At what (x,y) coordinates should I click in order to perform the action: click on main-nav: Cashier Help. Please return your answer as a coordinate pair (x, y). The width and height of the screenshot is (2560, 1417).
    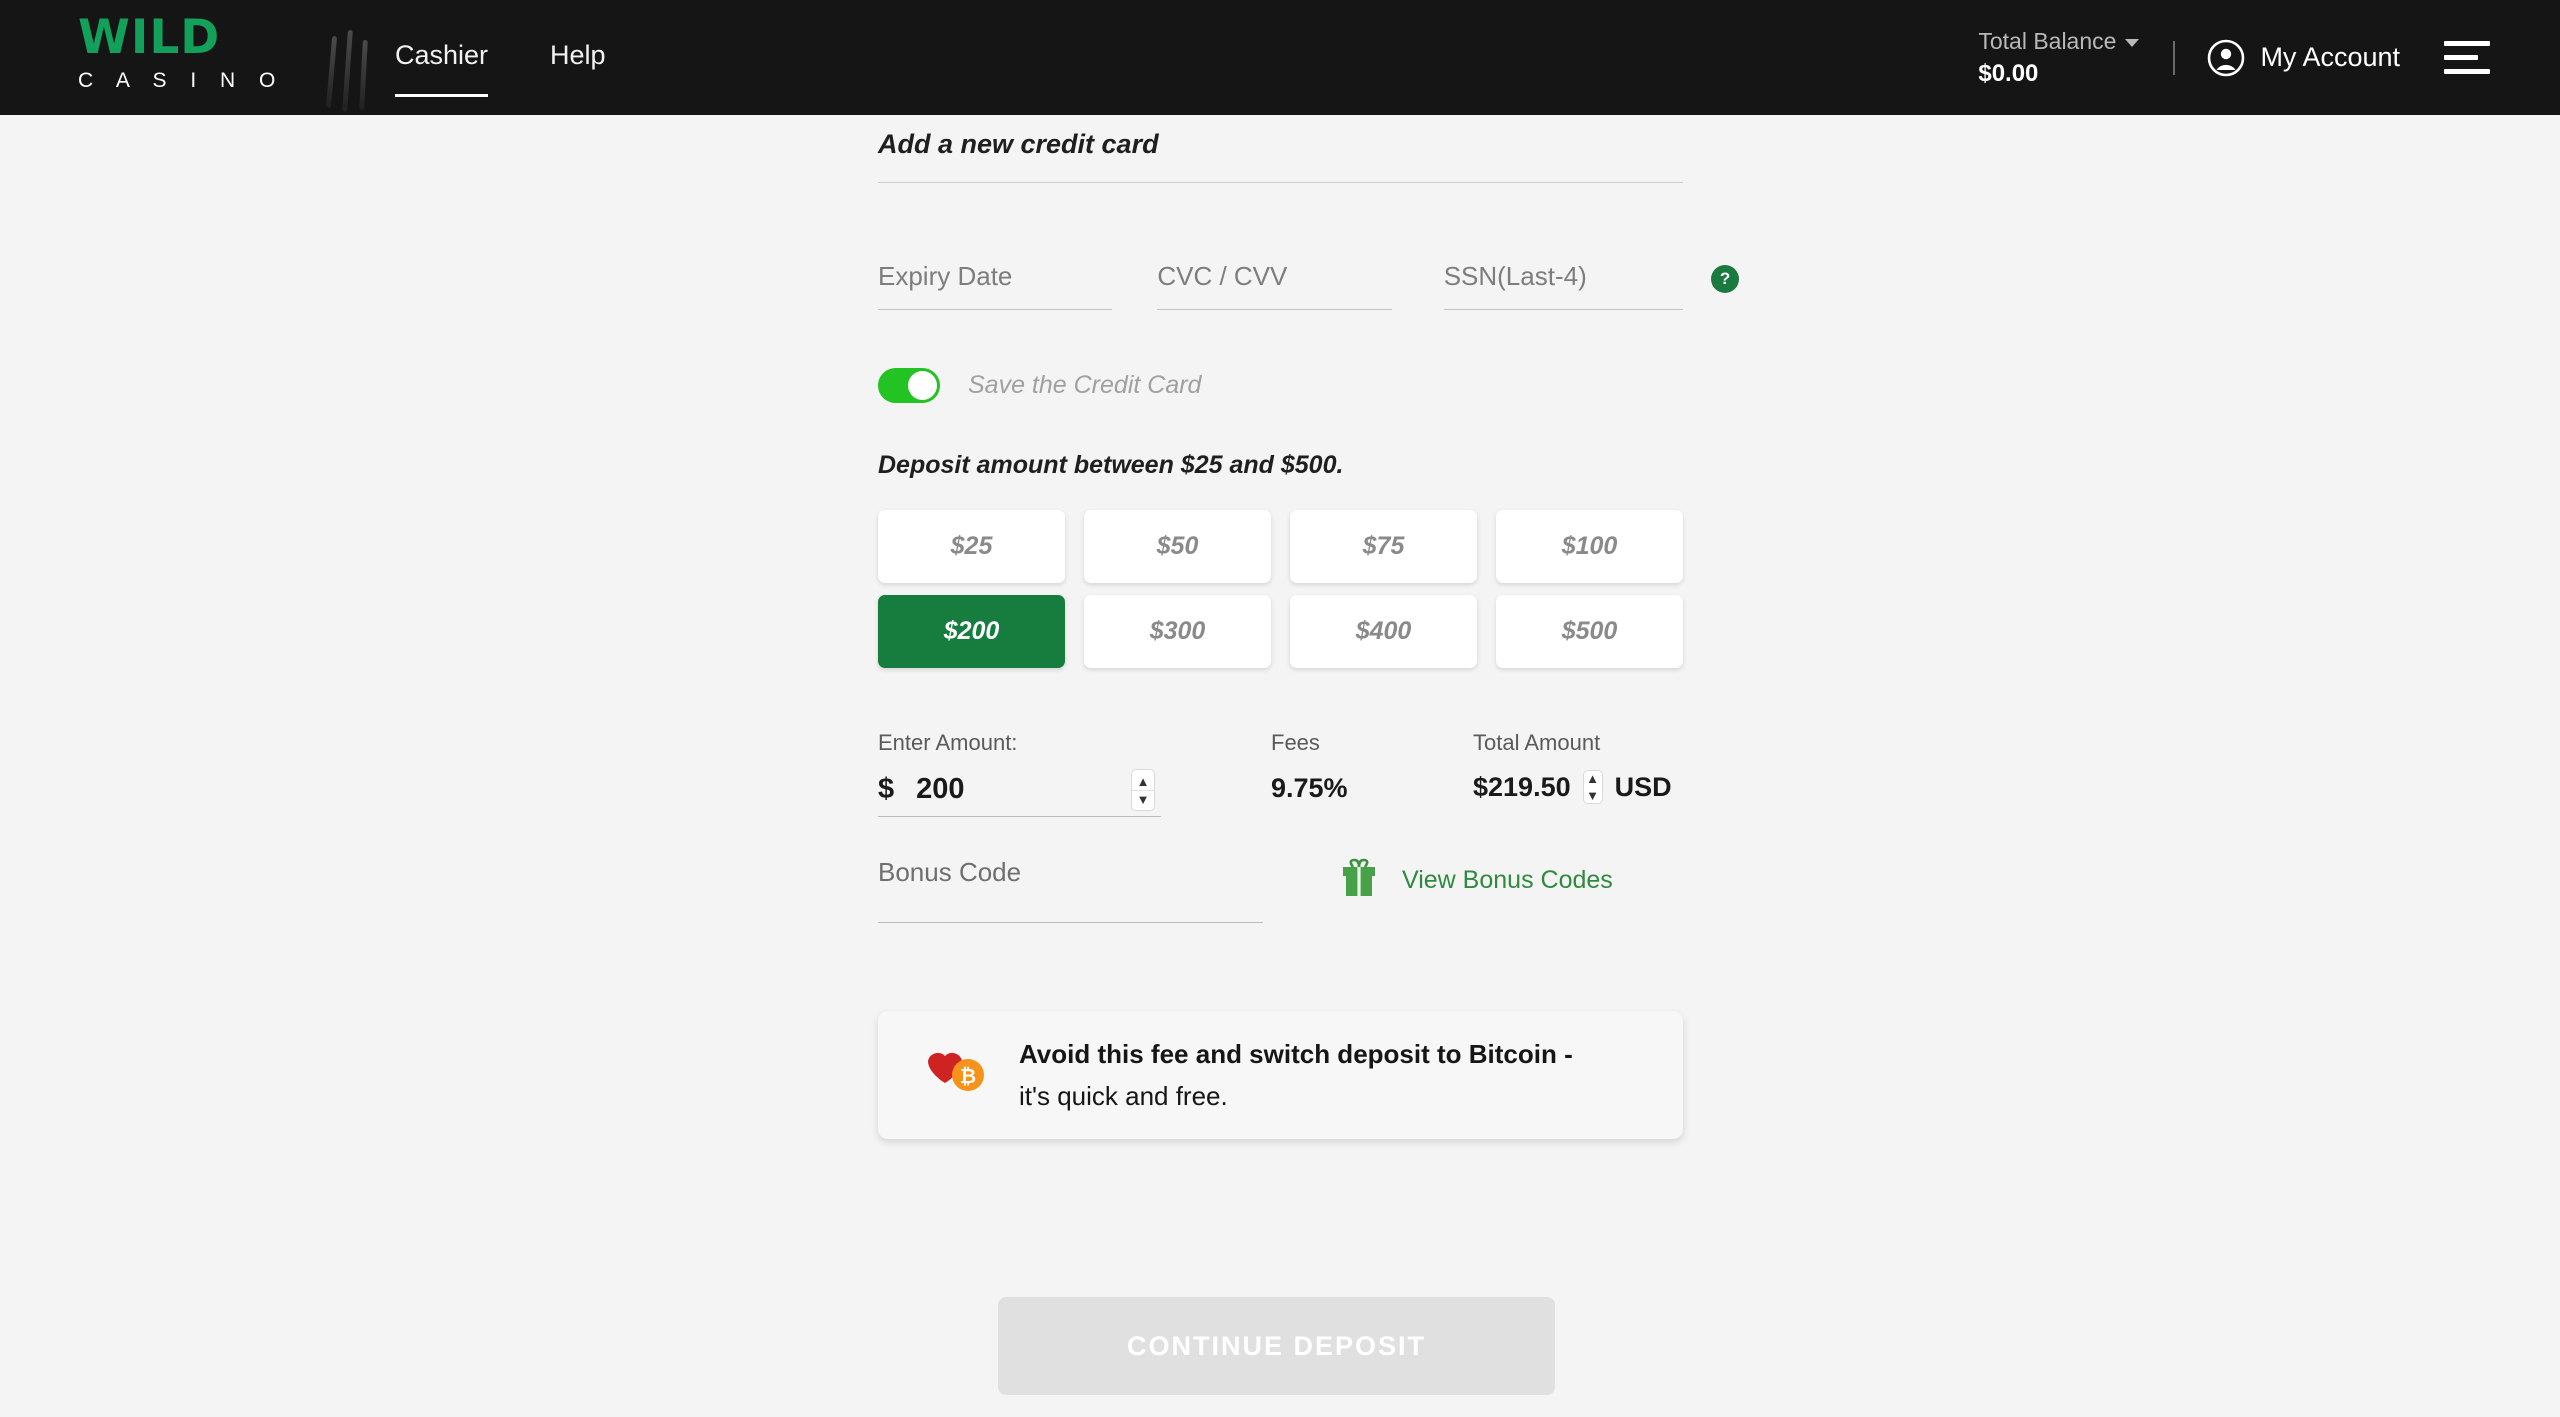
    Looking at the image, I should click on (500, 57).